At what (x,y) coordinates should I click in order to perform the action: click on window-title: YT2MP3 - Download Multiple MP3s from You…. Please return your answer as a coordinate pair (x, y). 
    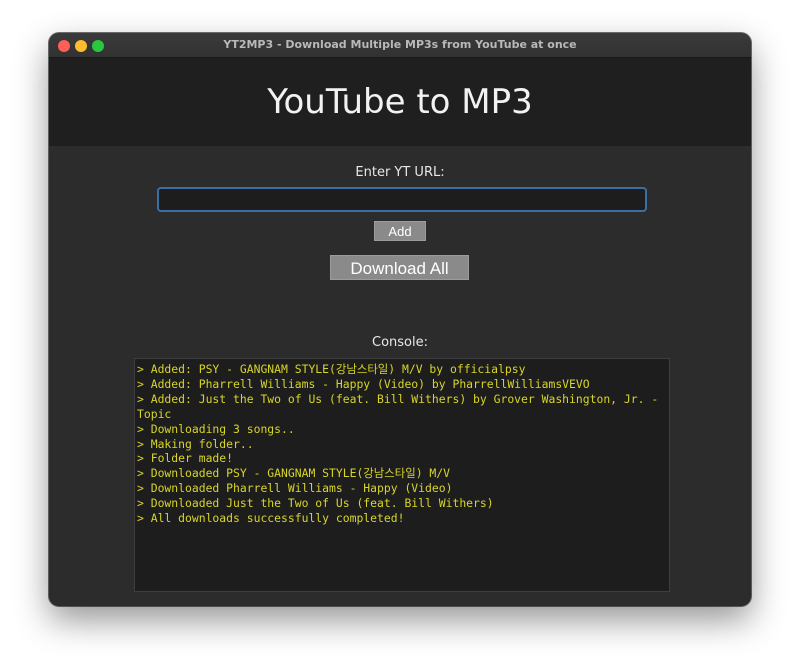
    Looking at the image, I should click on (400, 44).